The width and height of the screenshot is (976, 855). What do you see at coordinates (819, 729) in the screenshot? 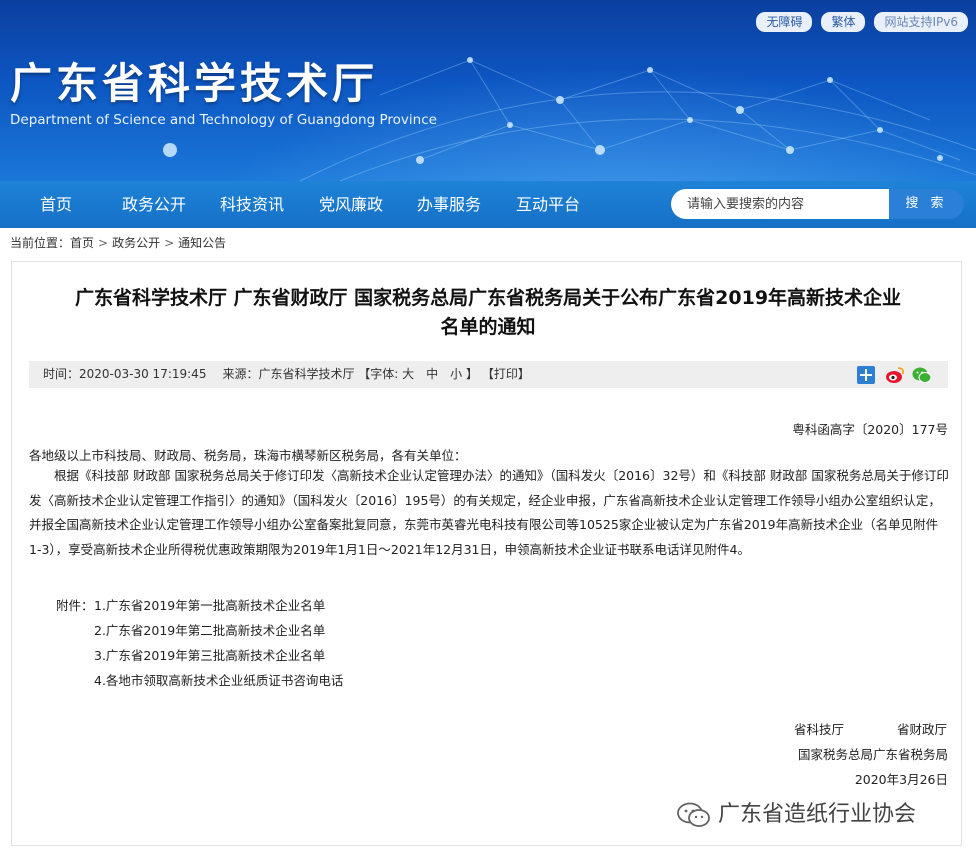
I see `signature-sti: 省科技厅` at bounding box center [819, 729].